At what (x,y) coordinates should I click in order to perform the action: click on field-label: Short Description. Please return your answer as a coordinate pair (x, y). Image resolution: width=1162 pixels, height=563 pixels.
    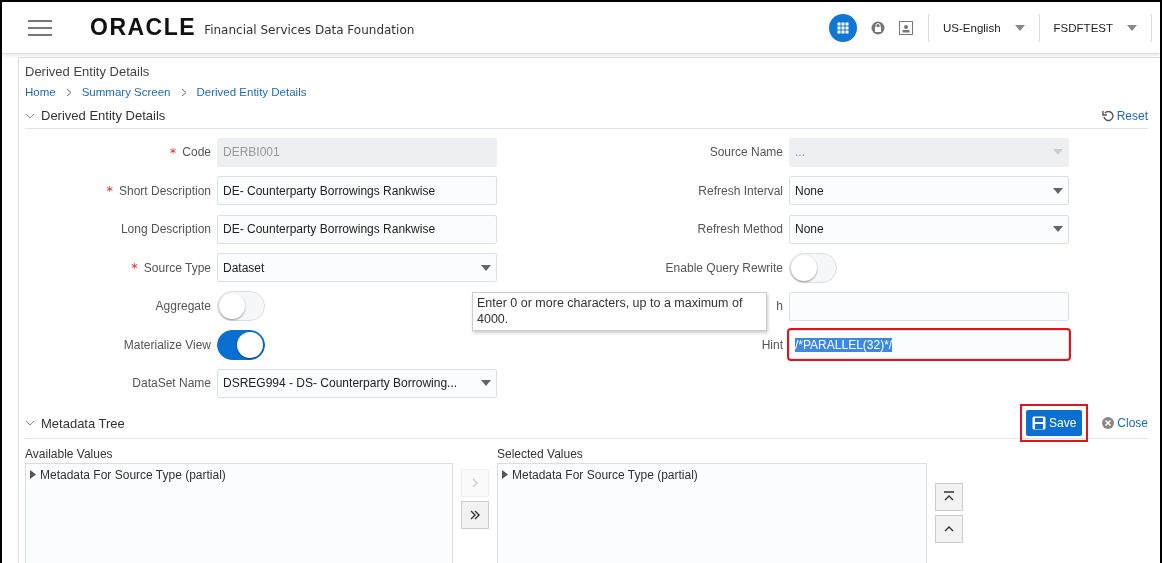
    Looking at the image, I should click on (164, 190).